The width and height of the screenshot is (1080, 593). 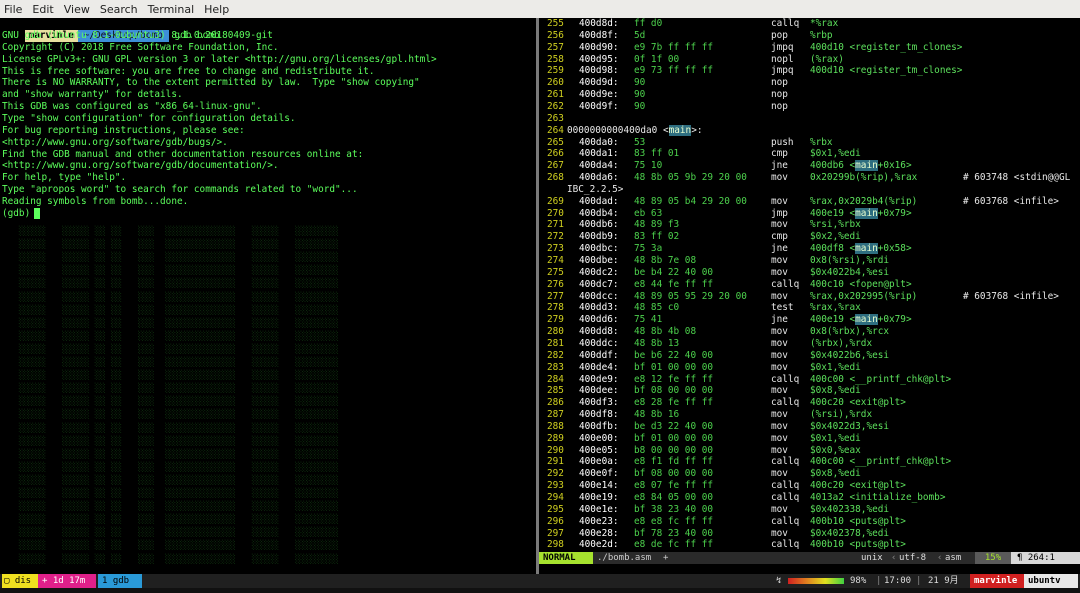 What do you see at coordinates (648, 213) in the screenshot?
I see `asm-bytes: eb 63` at bounding box center [648, 213].